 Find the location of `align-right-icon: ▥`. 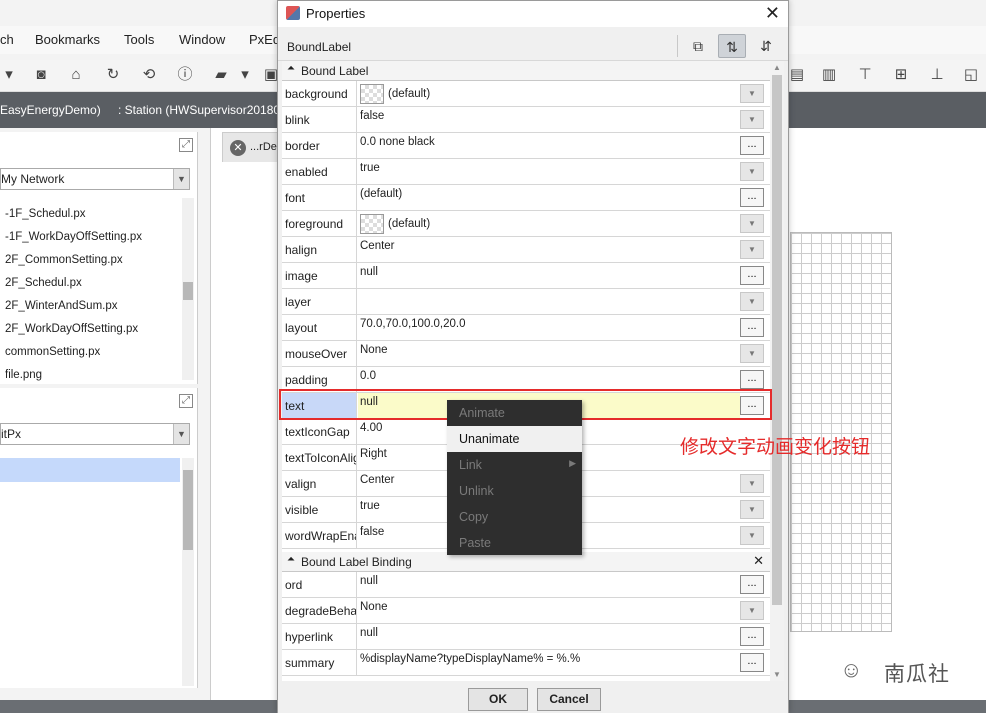

align-right-icon: ▥ is located at coordinates (829, 75).